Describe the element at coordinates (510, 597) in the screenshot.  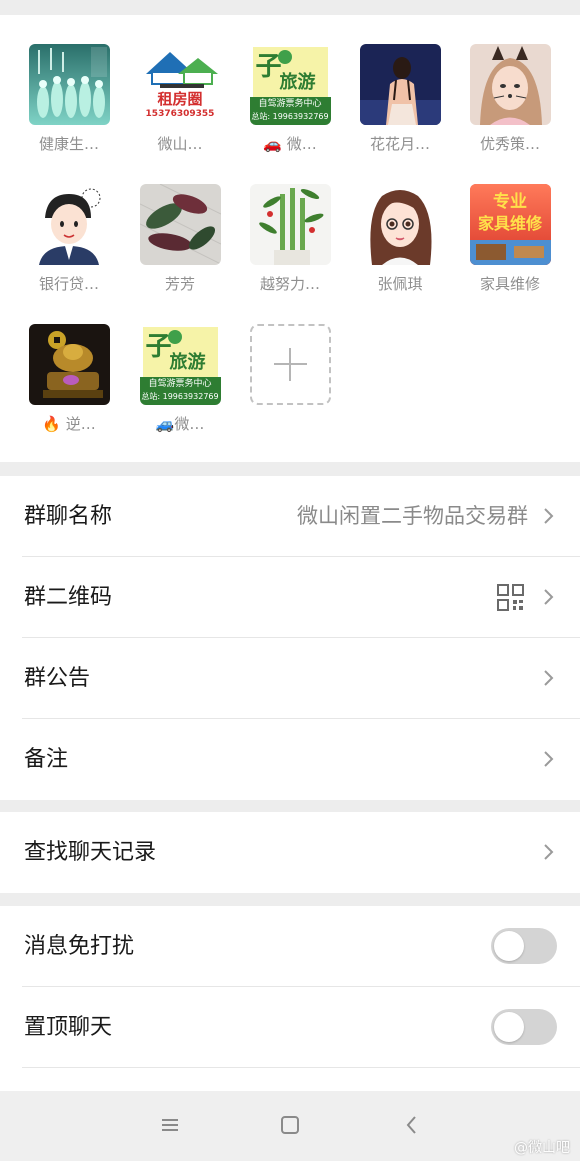
I see `qr-code-icon` at that location.